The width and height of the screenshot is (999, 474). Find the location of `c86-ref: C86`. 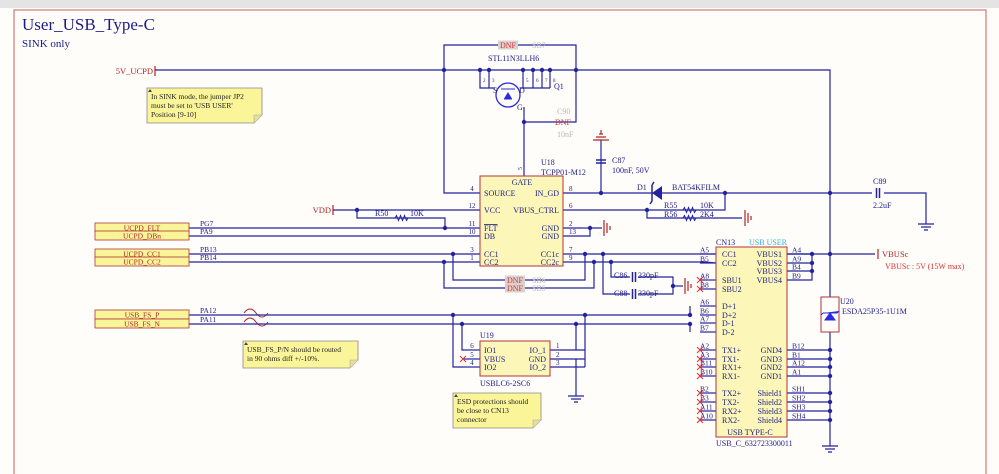

c86-ref: C86 is located at coordinates (620, 275).